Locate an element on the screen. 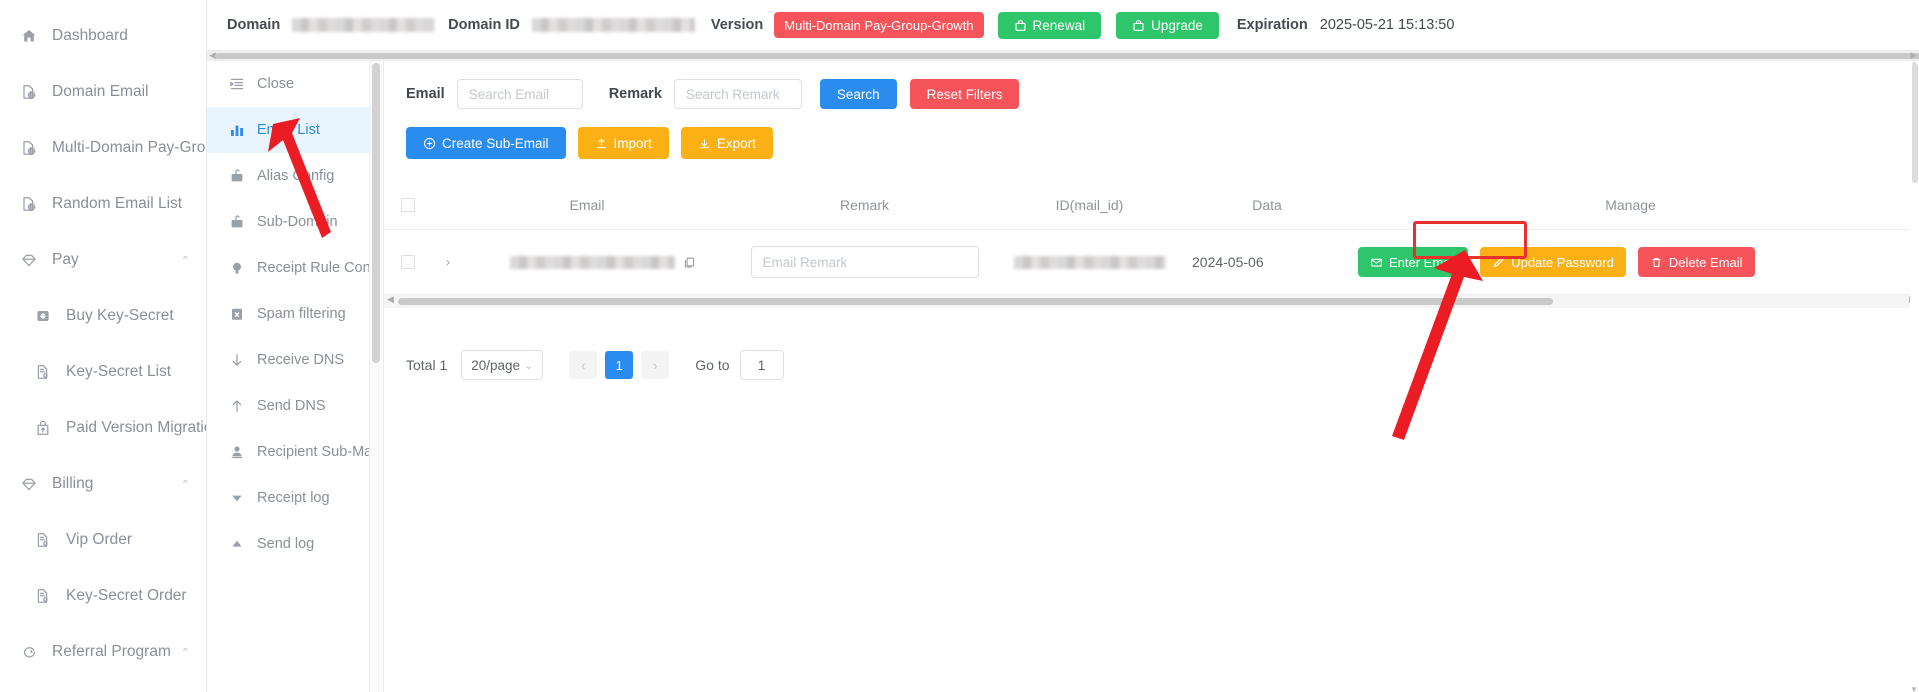 The height and width of the screenshot is (692, 1919). submenu-item-label: Receipt log is located at coordinates (293, 498).